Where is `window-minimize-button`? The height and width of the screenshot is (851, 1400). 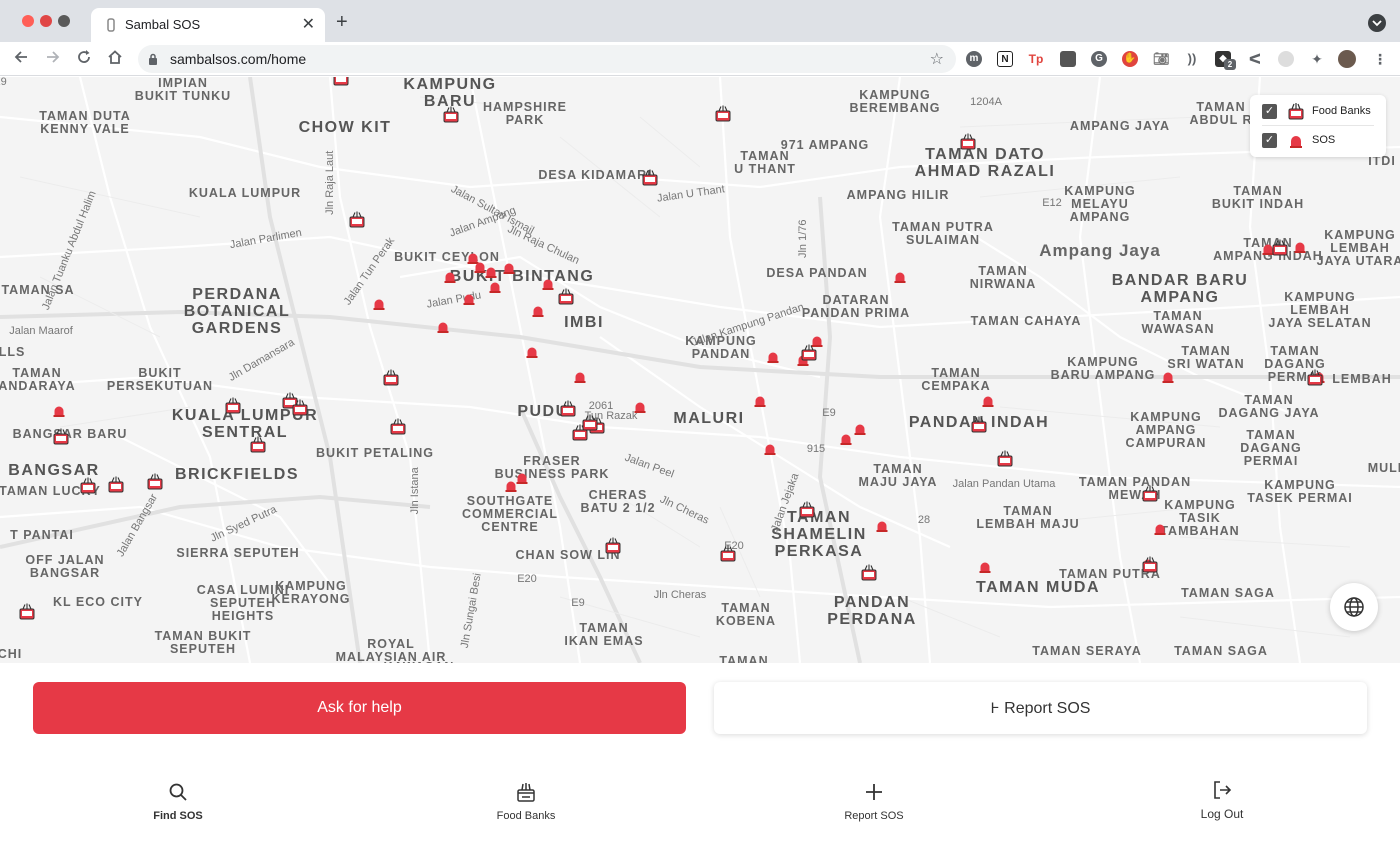
window-minimize-button is located at coordinates (46, 21).